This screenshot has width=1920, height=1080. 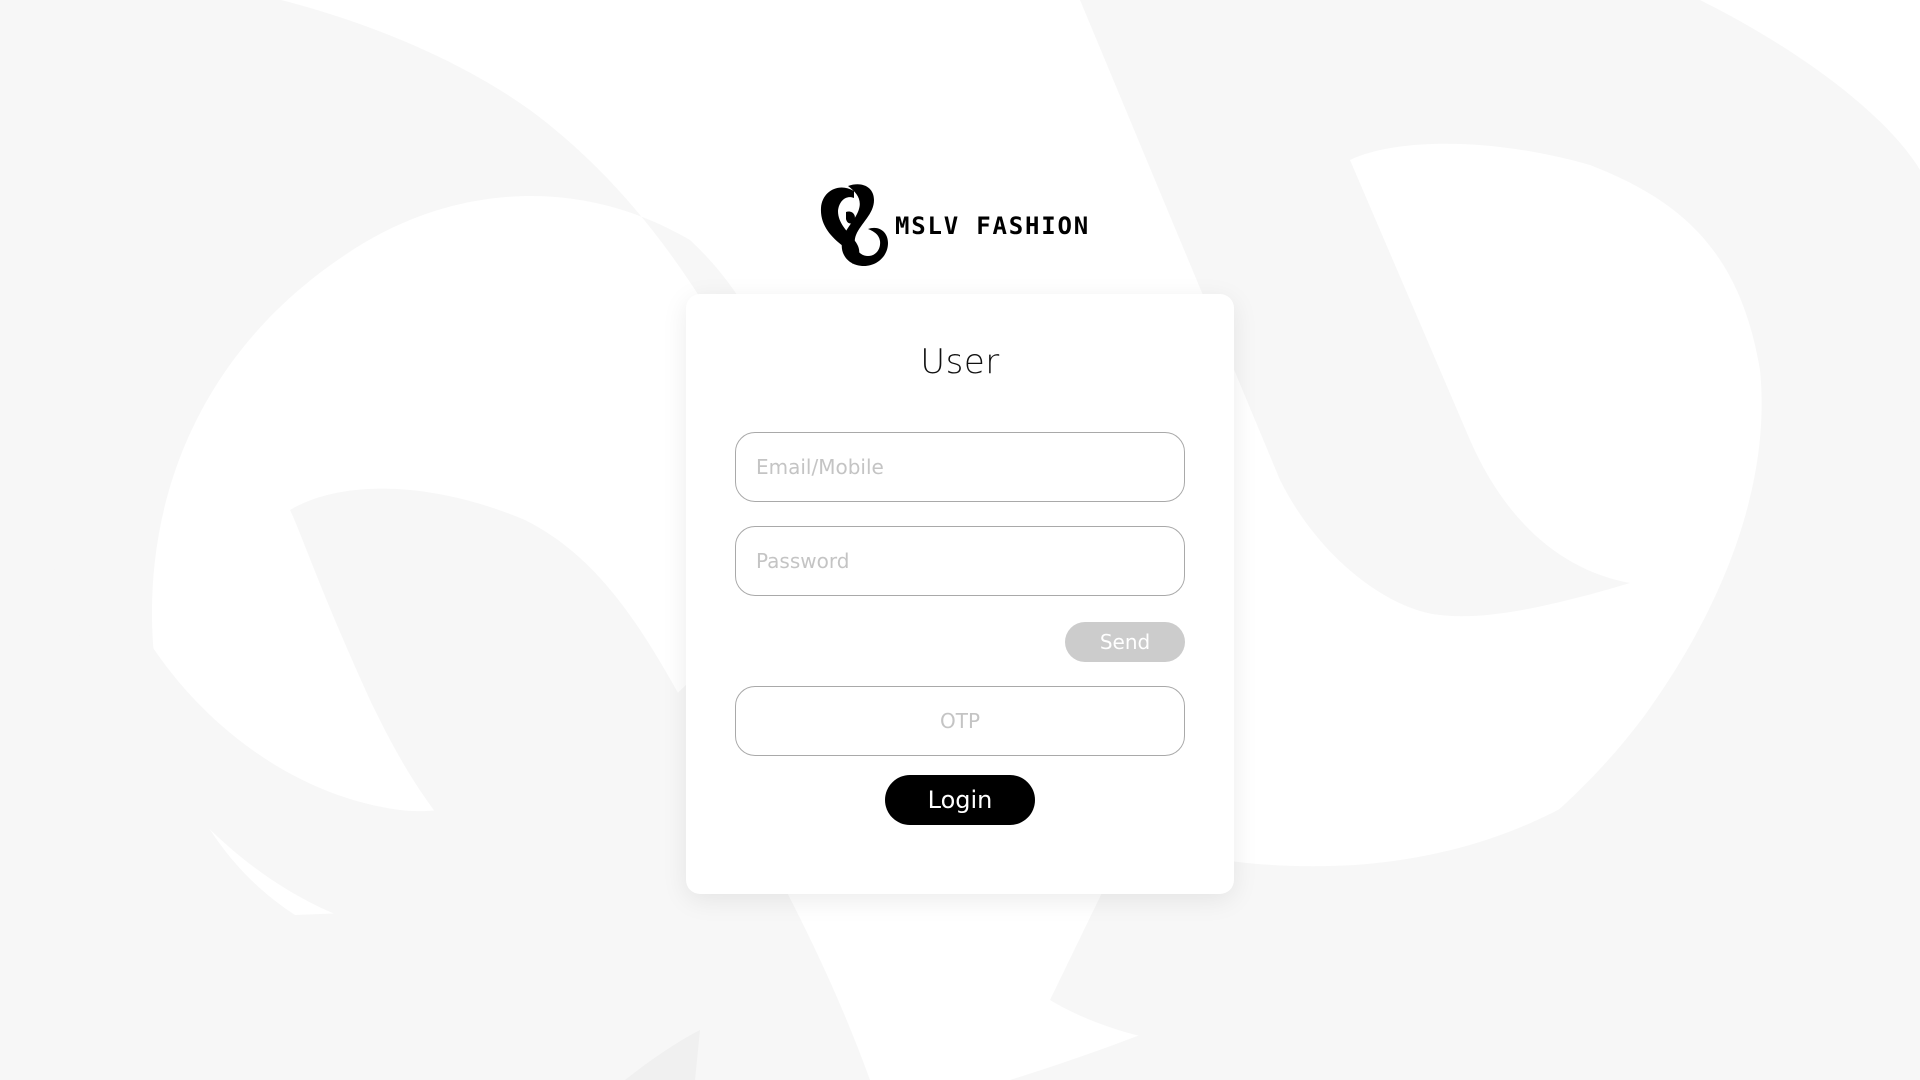 What do you see at coordinates (1125, 642) in the screenshot?
I see `send-otp-button: Send` at bounding box center [1125, 642].